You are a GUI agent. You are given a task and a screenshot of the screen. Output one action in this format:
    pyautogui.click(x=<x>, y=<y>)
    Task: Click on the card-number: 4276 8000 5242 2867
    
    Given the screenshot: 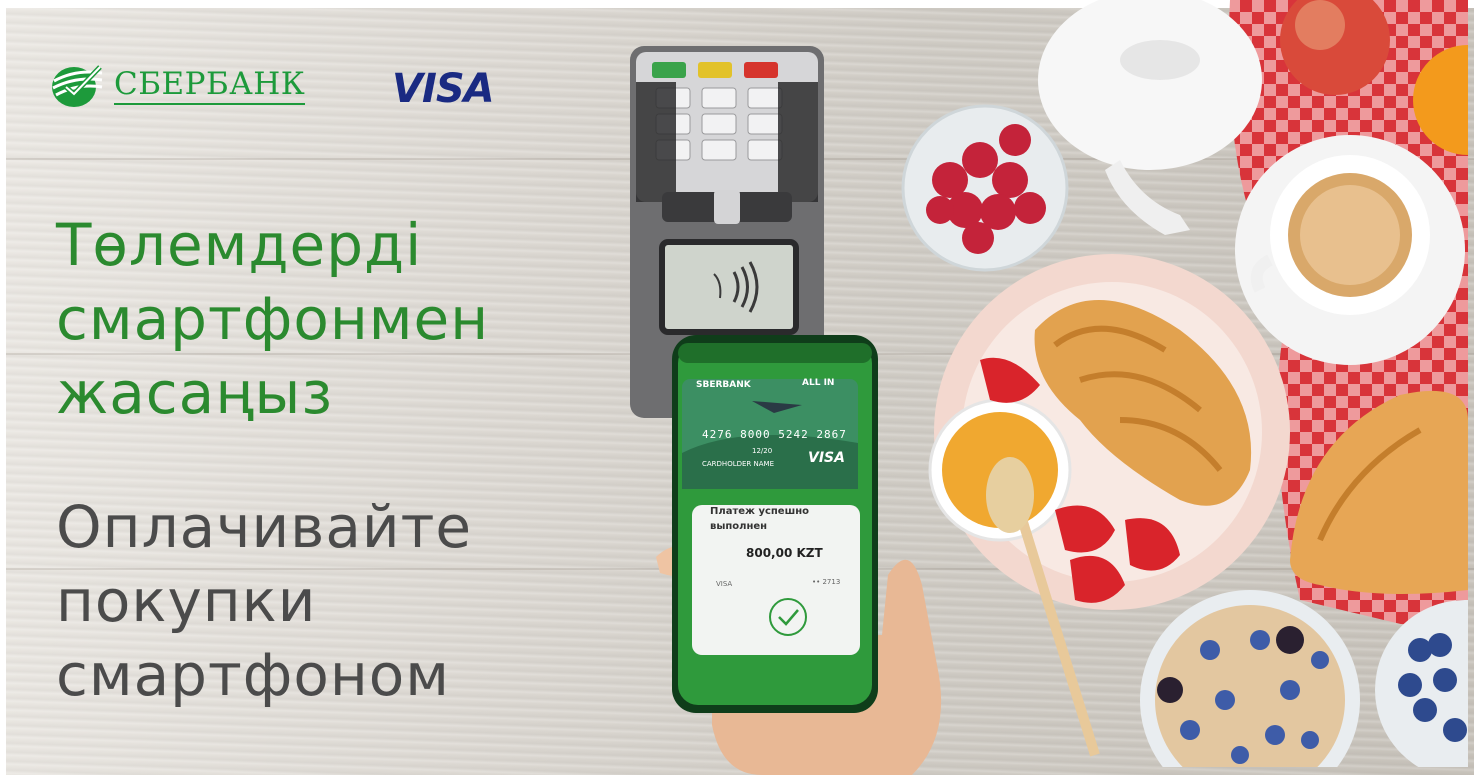 What is the action you would take?
    pyautogui.click(x=774, y=434)
    